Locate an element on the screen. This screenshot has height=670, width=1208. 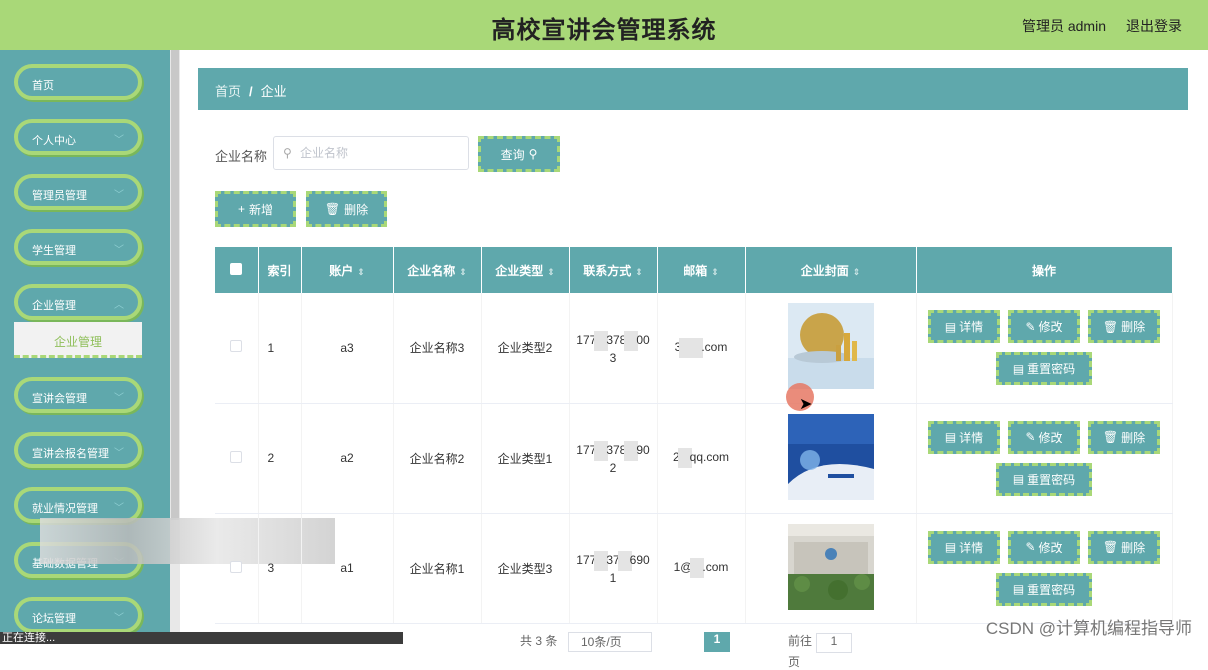
header-company-name: 企业名称 ⇕ is located at coordinates (437, 270).